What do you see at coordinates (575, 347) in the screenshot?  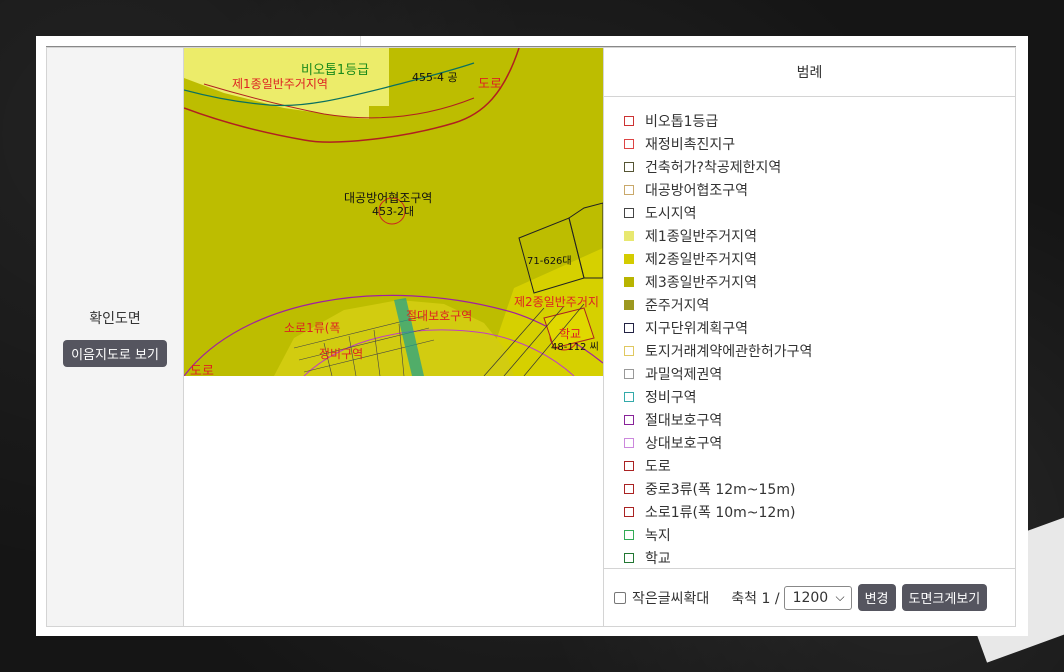 I see `map-label-parcel: 48-112 씨` at bounding box center [575, 347].